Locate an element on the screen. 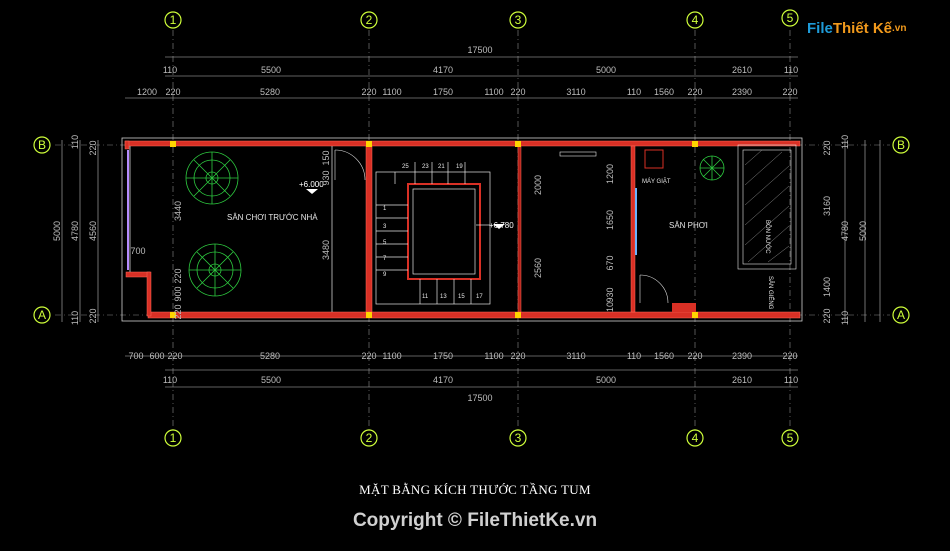  dim-text: 3440 is located at coordinates (178, 211).